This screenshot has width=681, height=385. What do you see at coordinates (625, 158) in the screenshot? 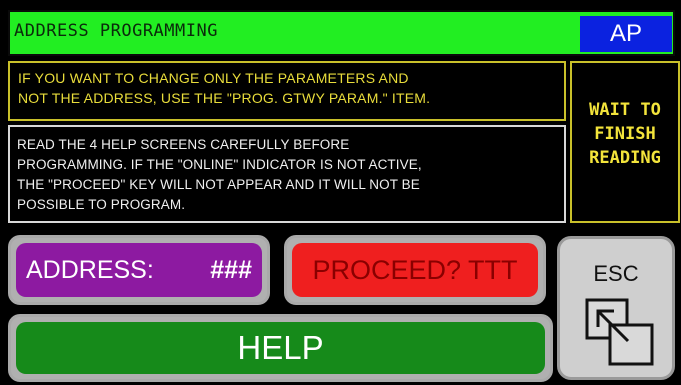
I see `wait-line: READING` at bounding box center [625, 158].